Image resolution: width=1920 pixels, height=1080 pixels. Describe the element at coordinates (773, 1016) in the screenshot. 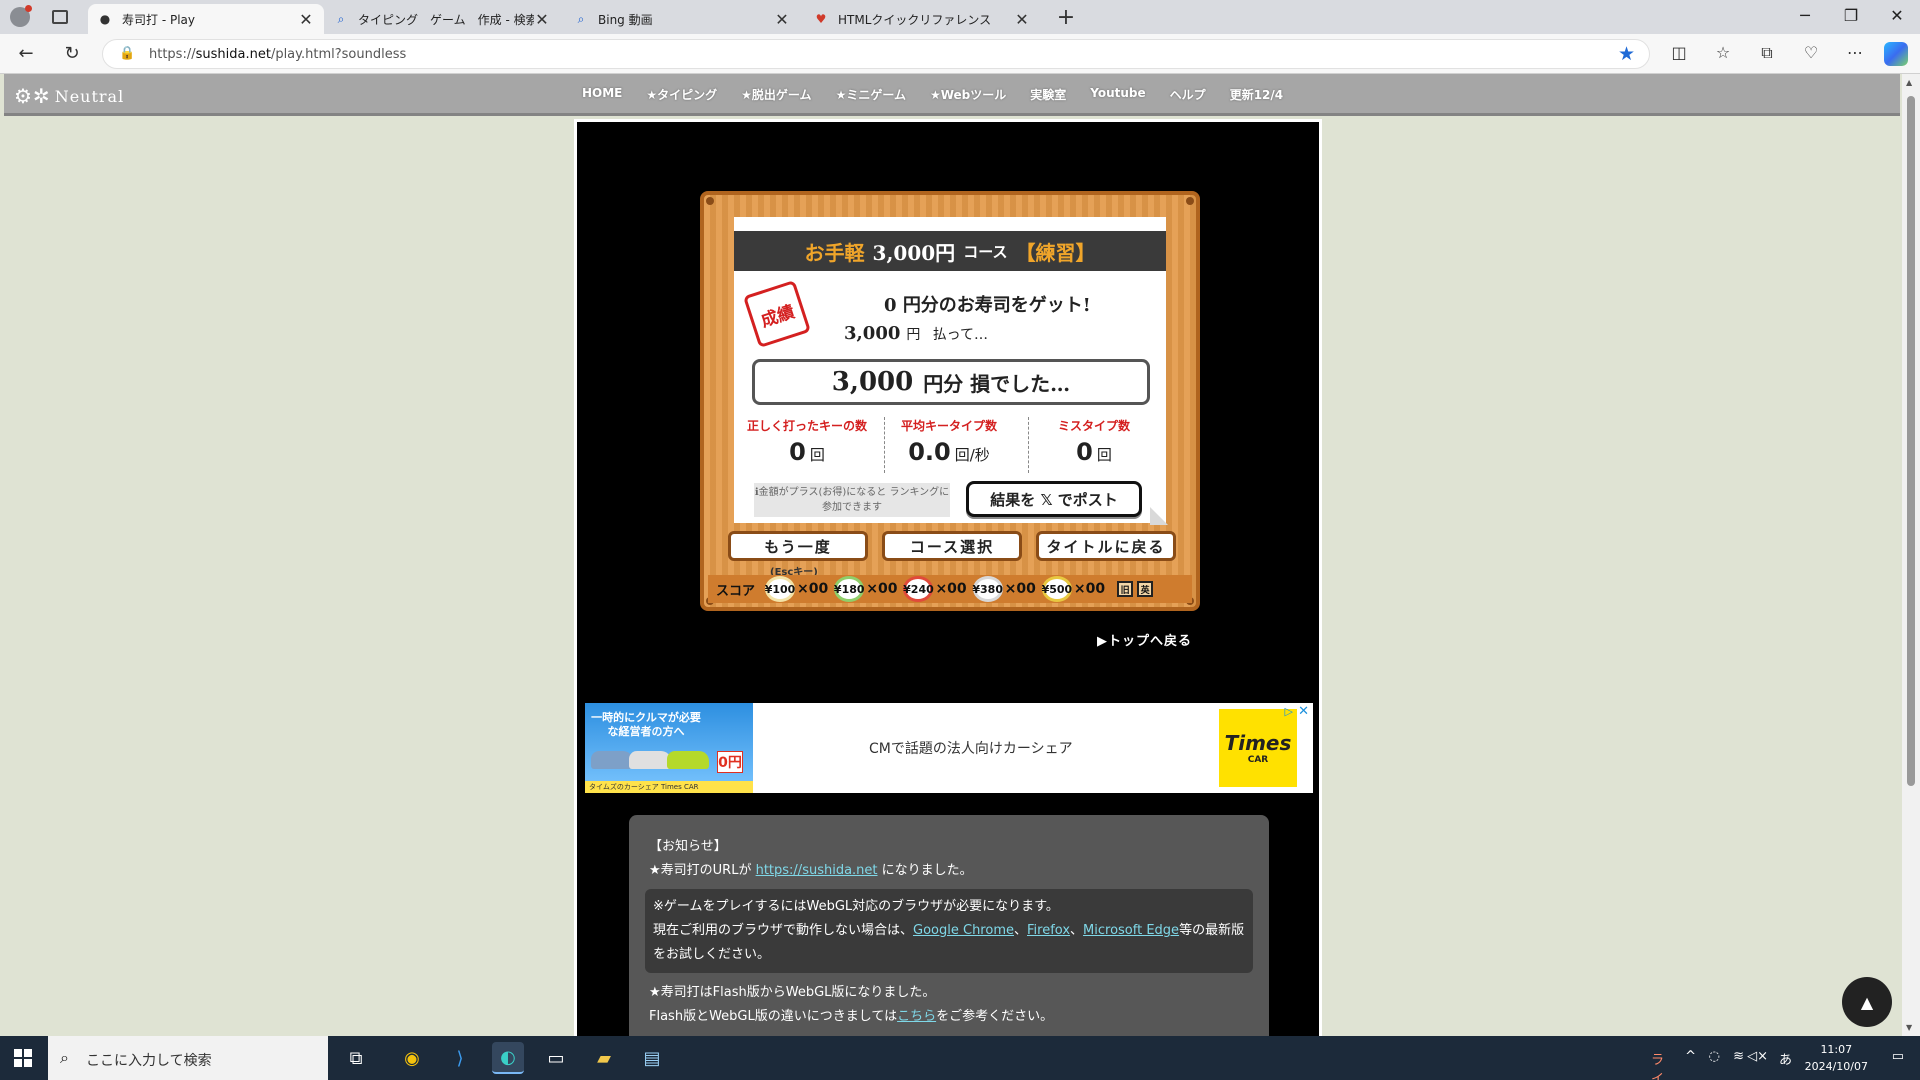

I see `notice-text: Flash版とWebGL版の違いにつきましては` at that location.